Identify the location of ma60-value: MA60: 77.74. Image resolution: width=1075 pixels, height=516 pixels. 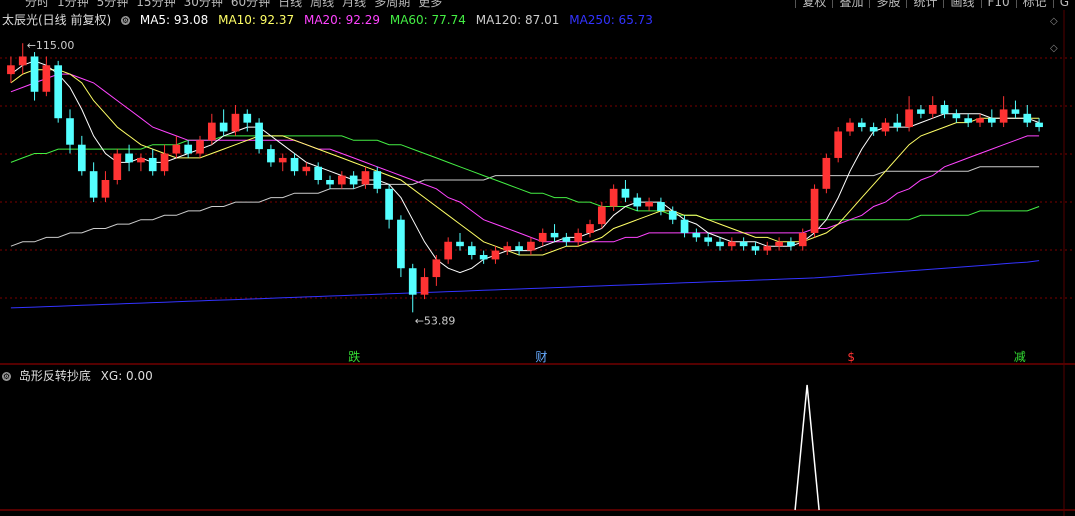
(427, 20).